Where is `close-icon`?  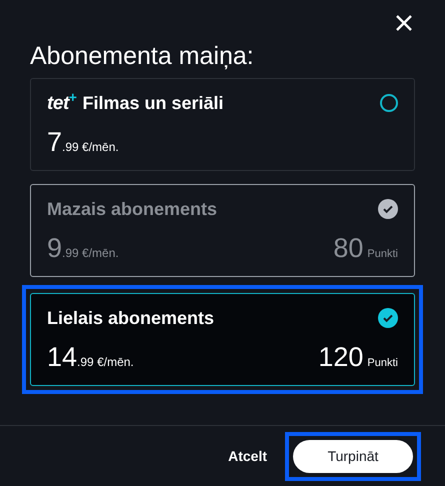 close-icon is located at coordinates (404, 23).